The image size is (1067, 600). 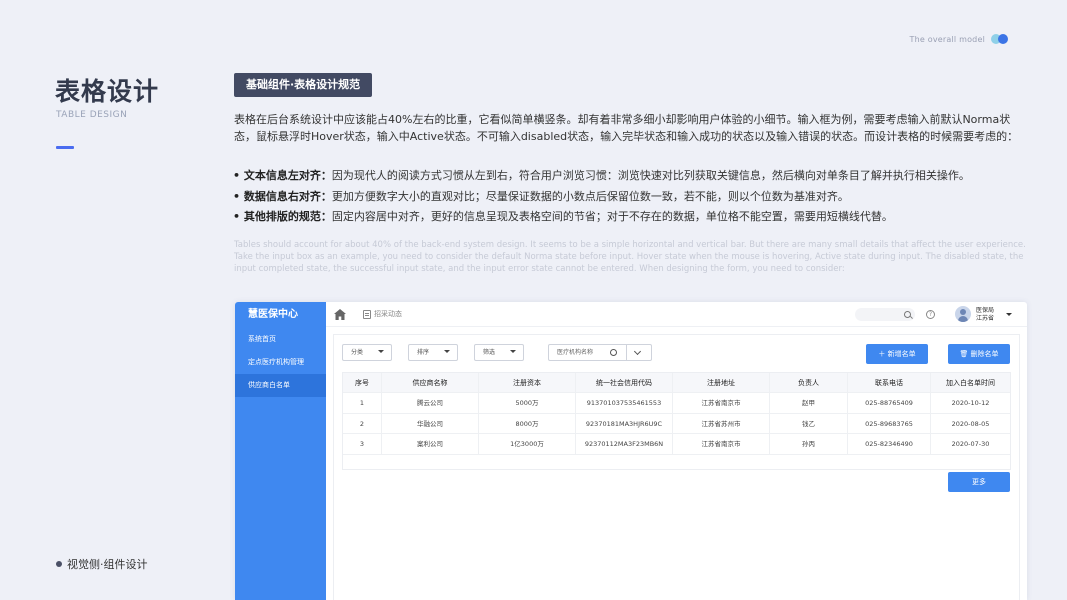 I want to click on table-cell: 2020-07-30, so click(x=970, y=444).